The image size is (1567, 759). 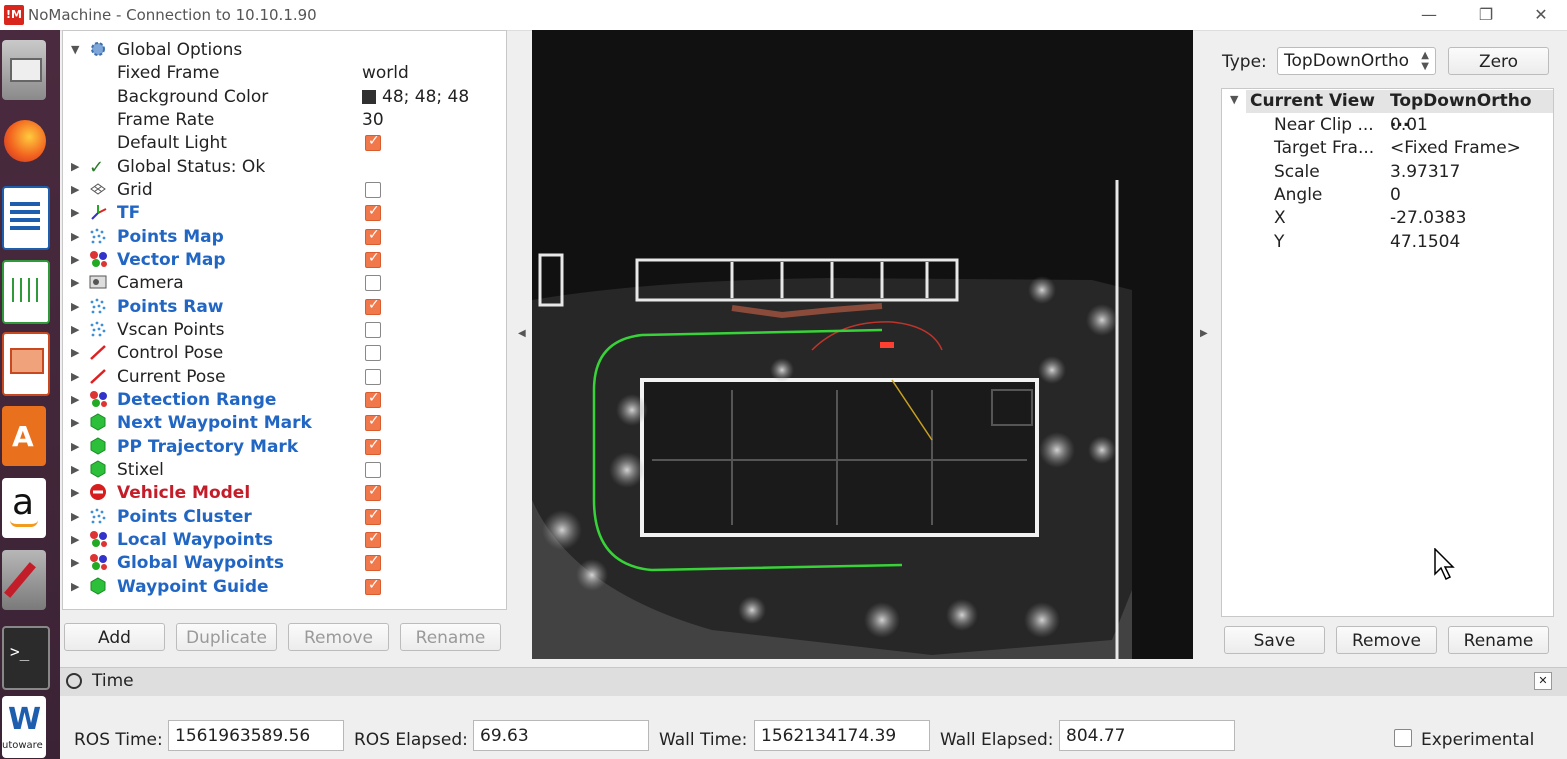 What do you see at coordinates (338, 637) in the screenshot?
I see `remove-display-button: Remove` at bounding box center [338, 637].